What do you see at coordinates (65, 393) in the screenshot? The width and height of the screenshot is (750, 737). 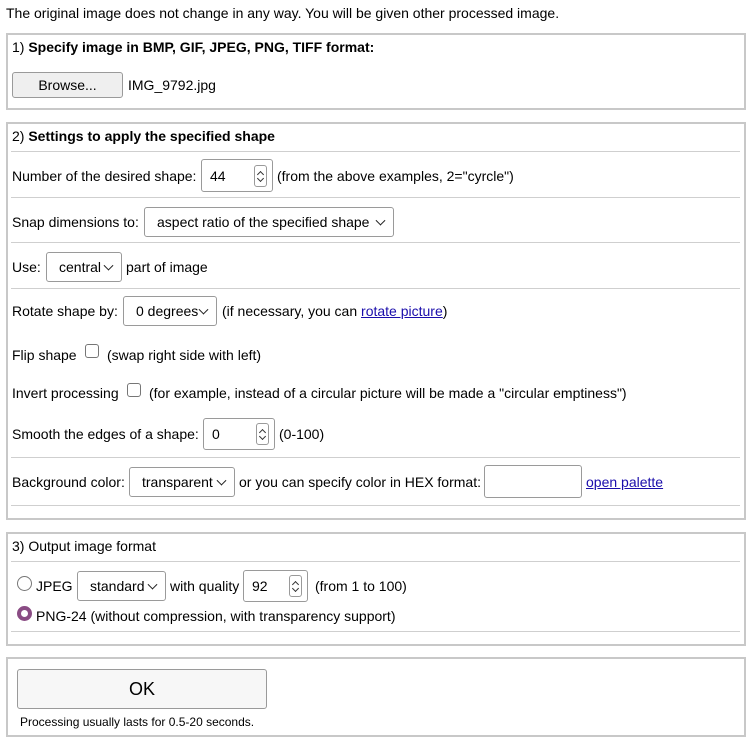 I see `invert-label: Invert processing` at bounding box center [65, 393].